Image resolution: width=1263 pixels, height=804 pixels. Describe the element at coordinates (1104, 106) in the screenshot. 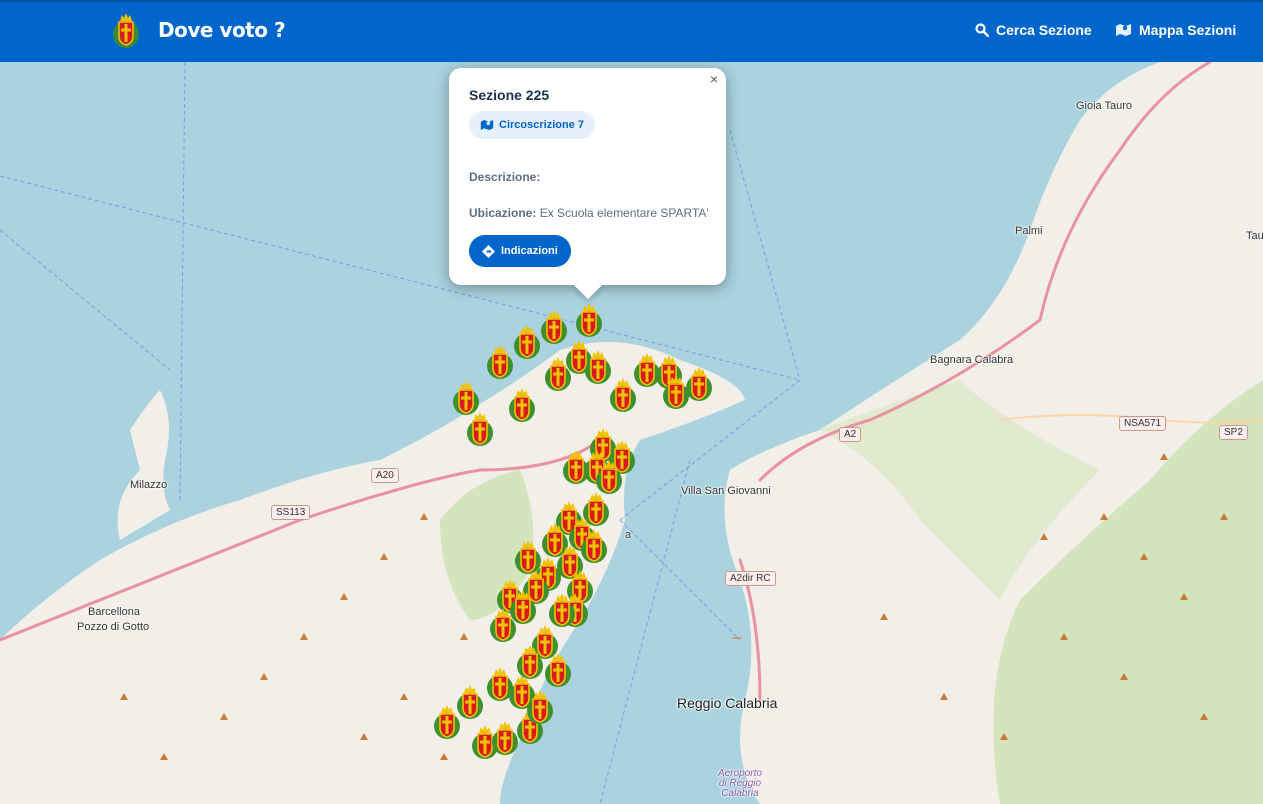

I see `place-gioia-tauro: Gioia Tauro` at that location.